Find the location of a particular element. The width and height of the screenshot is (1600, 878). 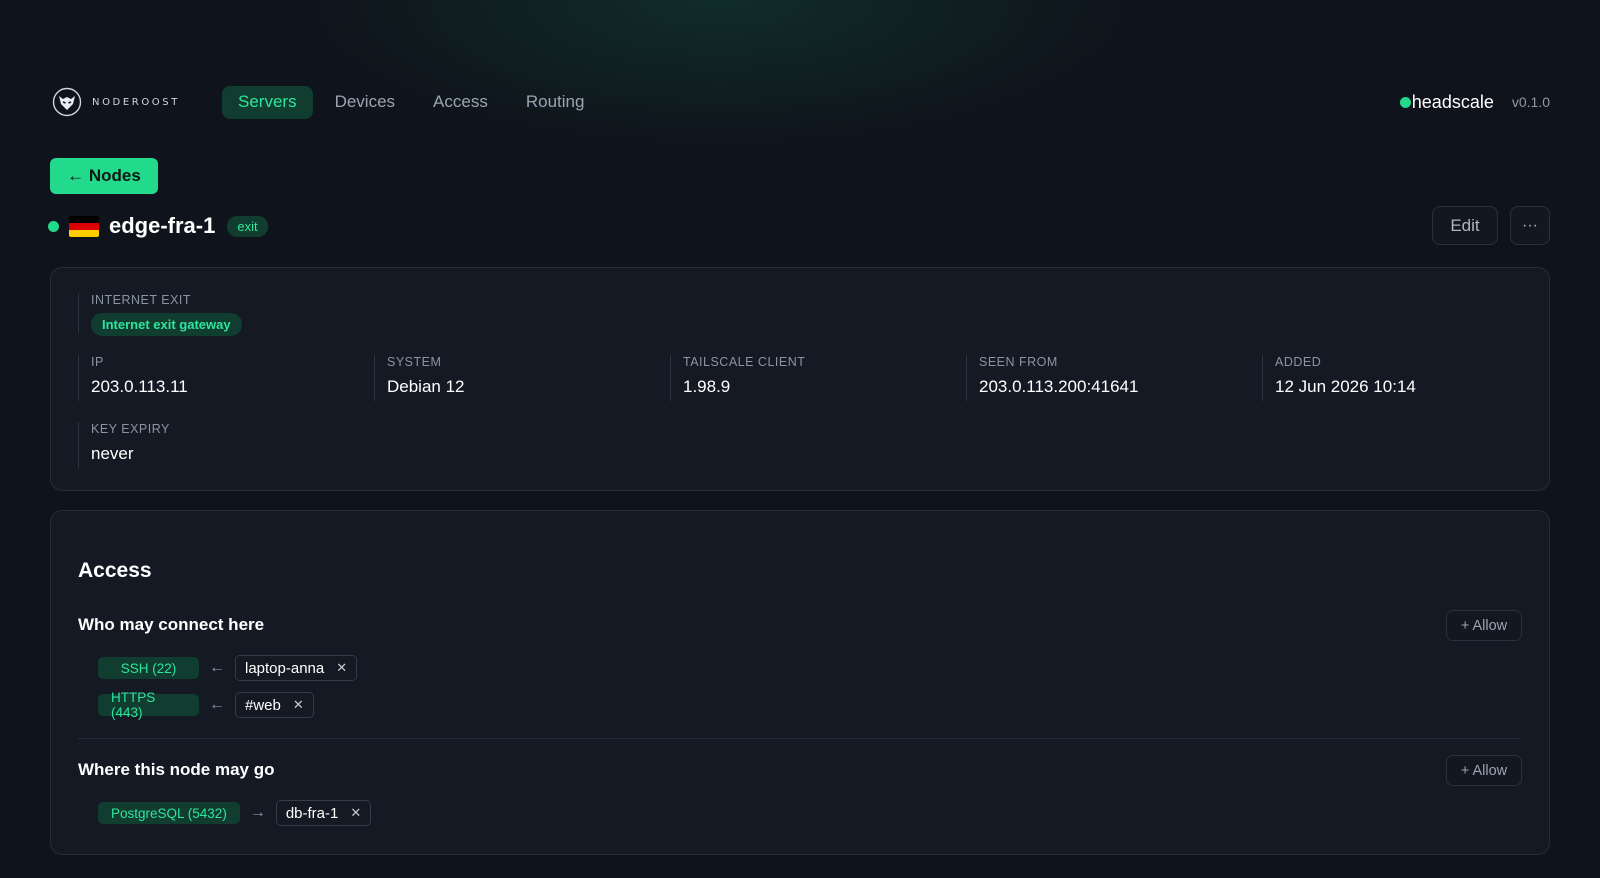

online-status-dot is located at coordinates (53, 226).